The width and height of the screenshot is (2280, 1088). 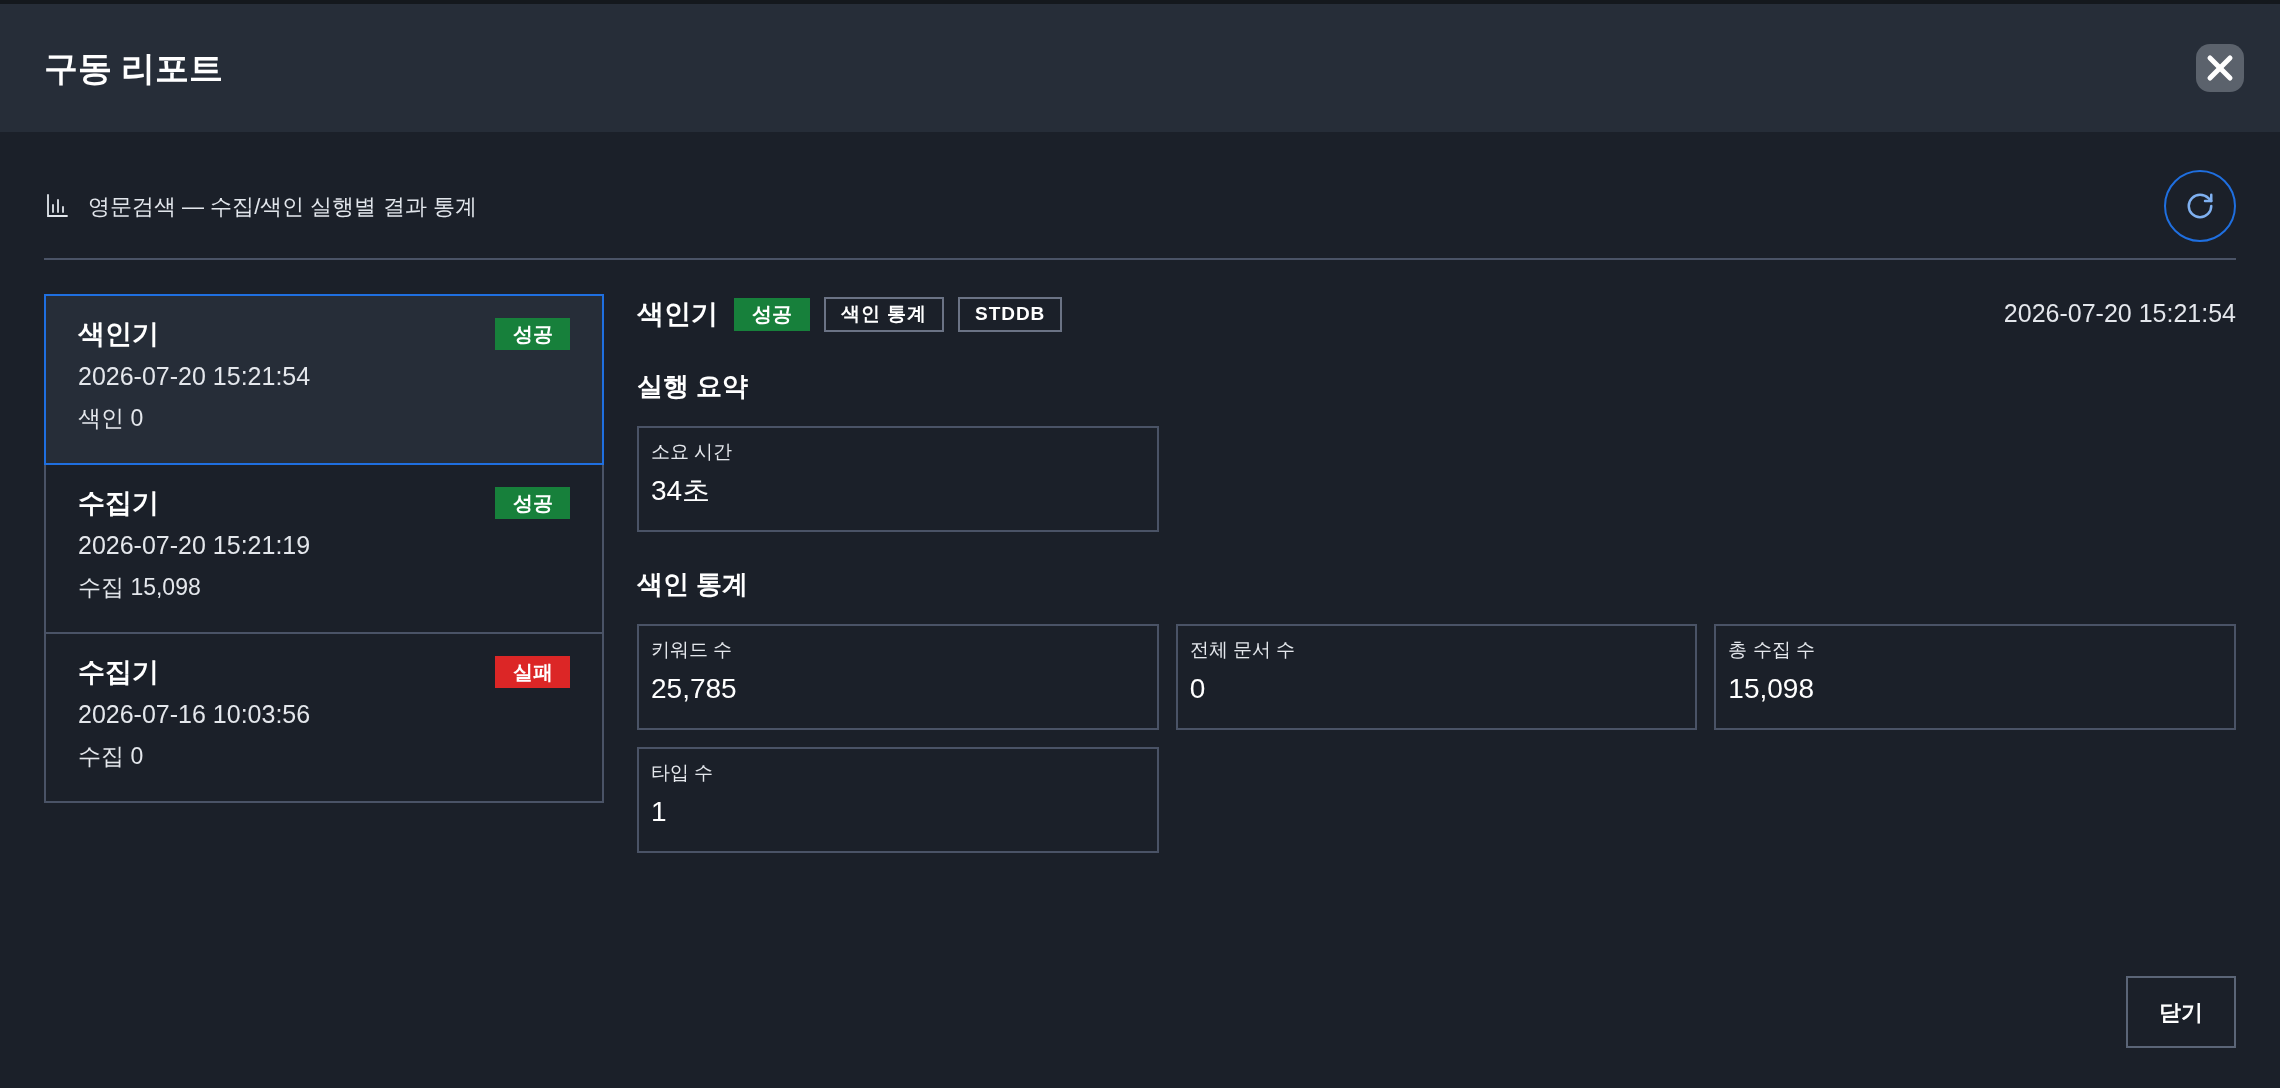 What do you see at coordinates (694, 689) in the screenshot?
I see `stat-value: 25,785` at bounding box center [694, 689].